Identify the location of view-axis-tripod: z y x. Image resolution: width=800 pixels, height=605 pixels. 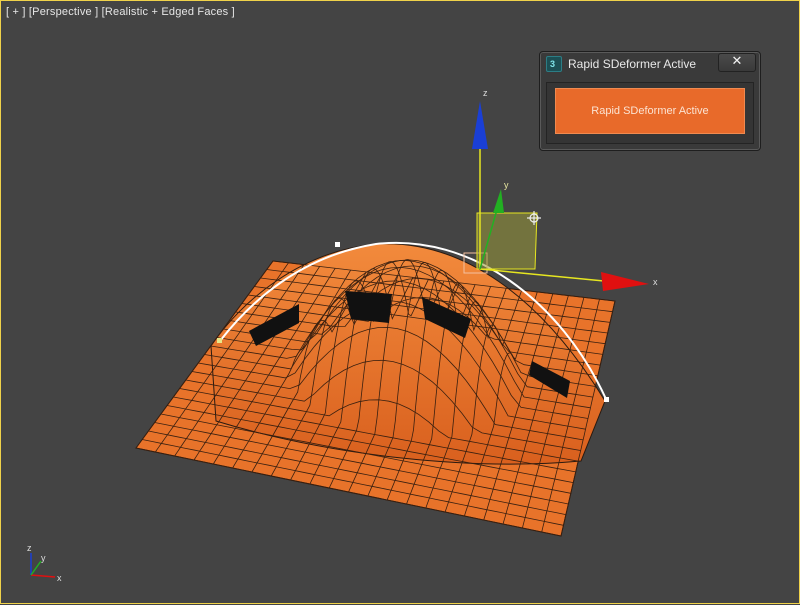
(44, 563).